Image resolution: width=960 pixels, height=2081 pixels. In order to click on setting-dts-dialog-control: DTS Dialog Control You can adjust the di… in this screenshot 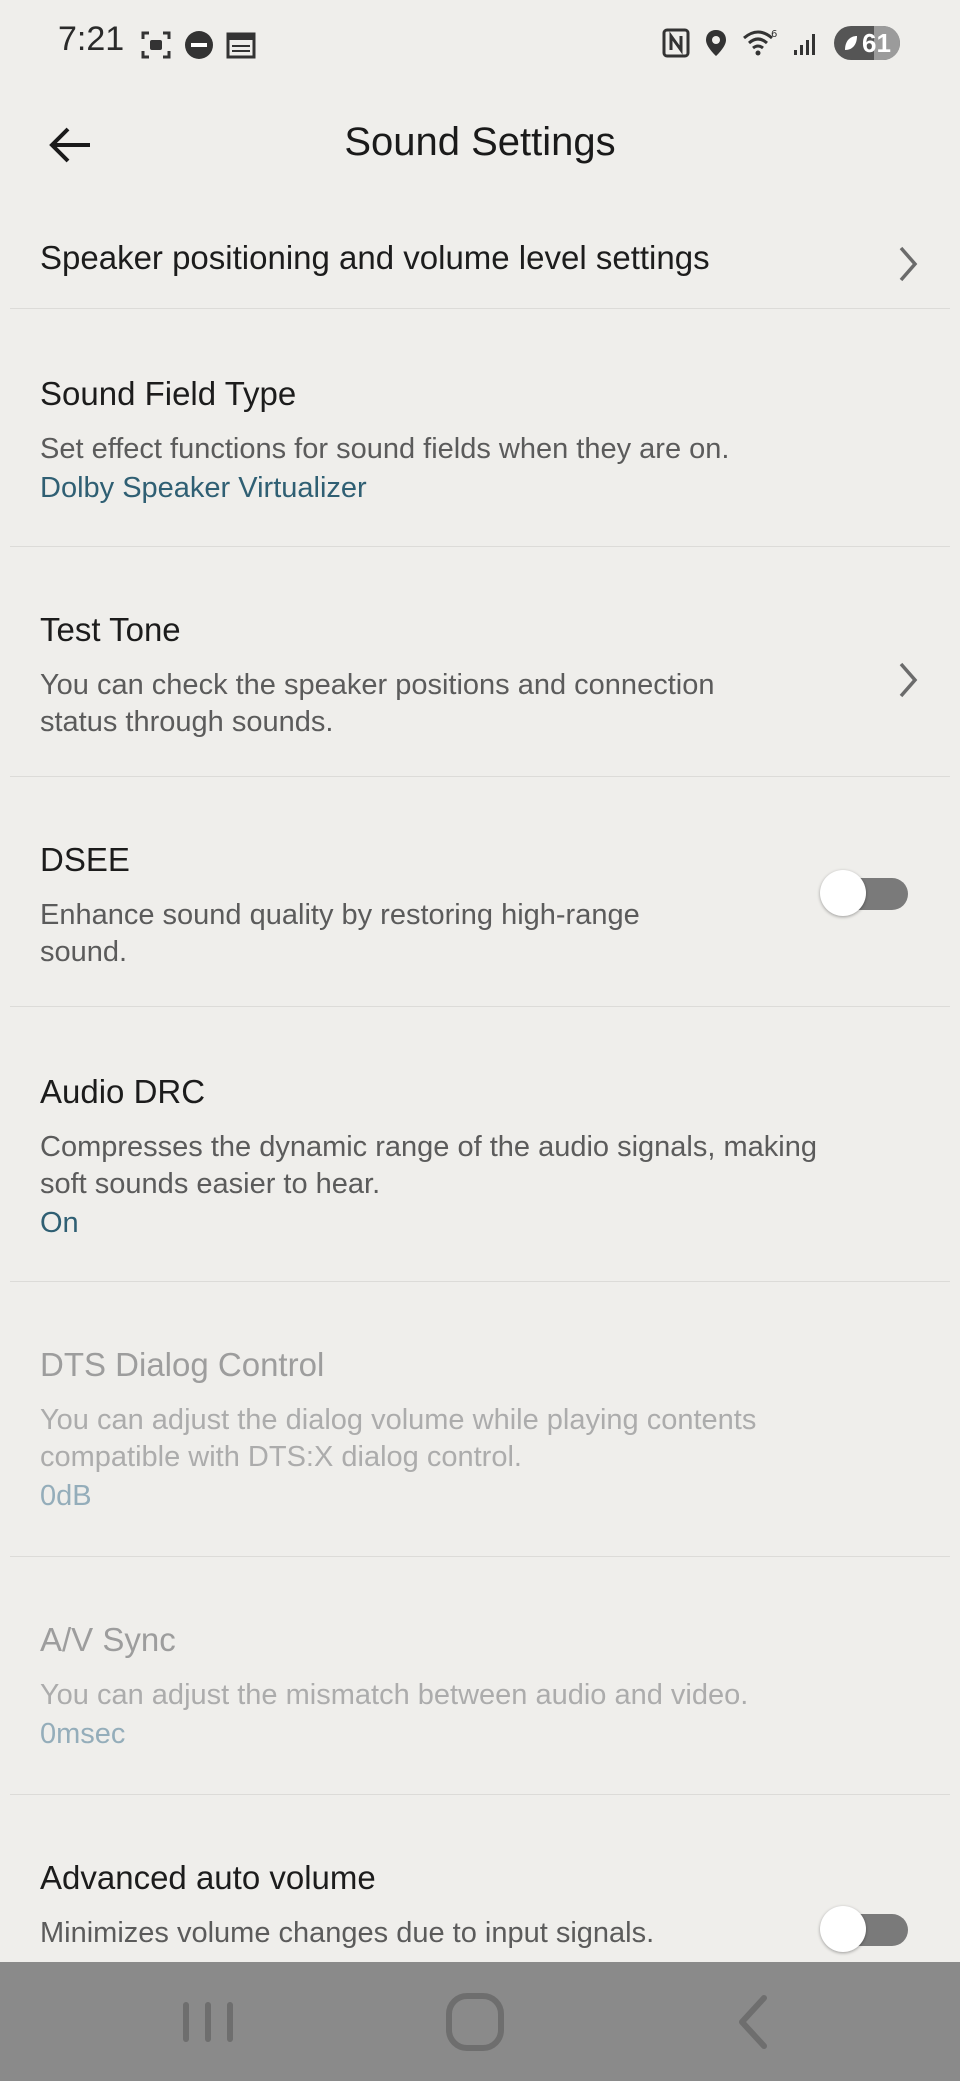, I will do `click(480, 1419)`.